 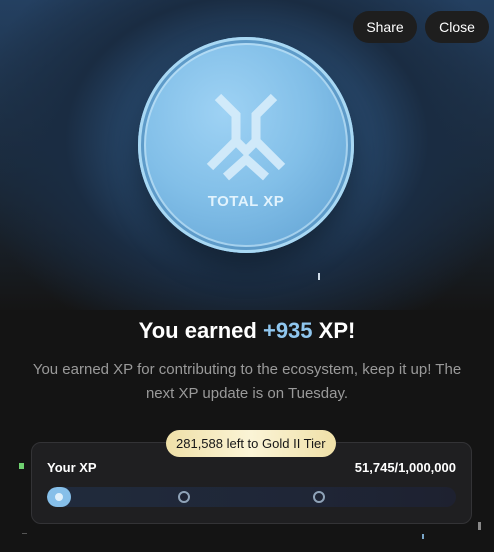 What do you see at coordinates (59, 497) in the screenshot?
I see `xp-progress-knob` at bounding box center [59, 497].